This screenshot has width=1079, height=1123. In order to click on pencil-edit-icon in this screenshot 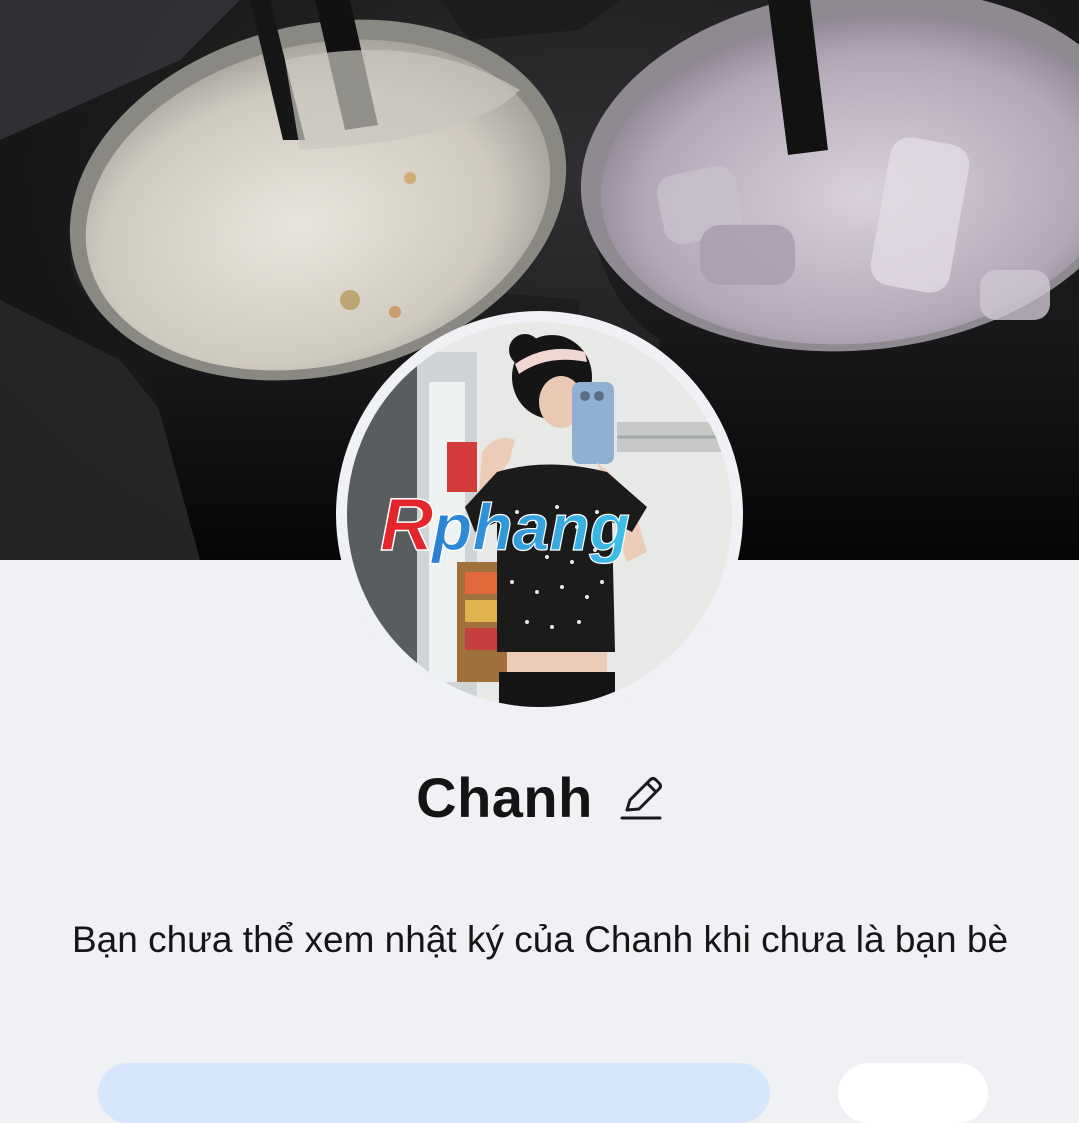, I will do `click(641, 798)`.